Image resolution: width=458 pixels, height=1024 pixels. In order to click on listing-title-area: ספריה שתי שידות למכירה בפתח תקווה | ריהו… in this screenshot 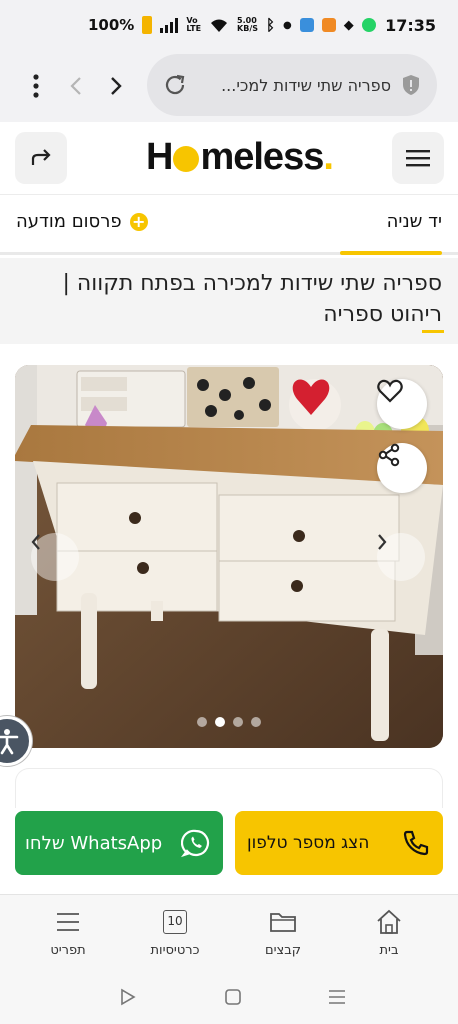, I will do `click(229, 301)`.